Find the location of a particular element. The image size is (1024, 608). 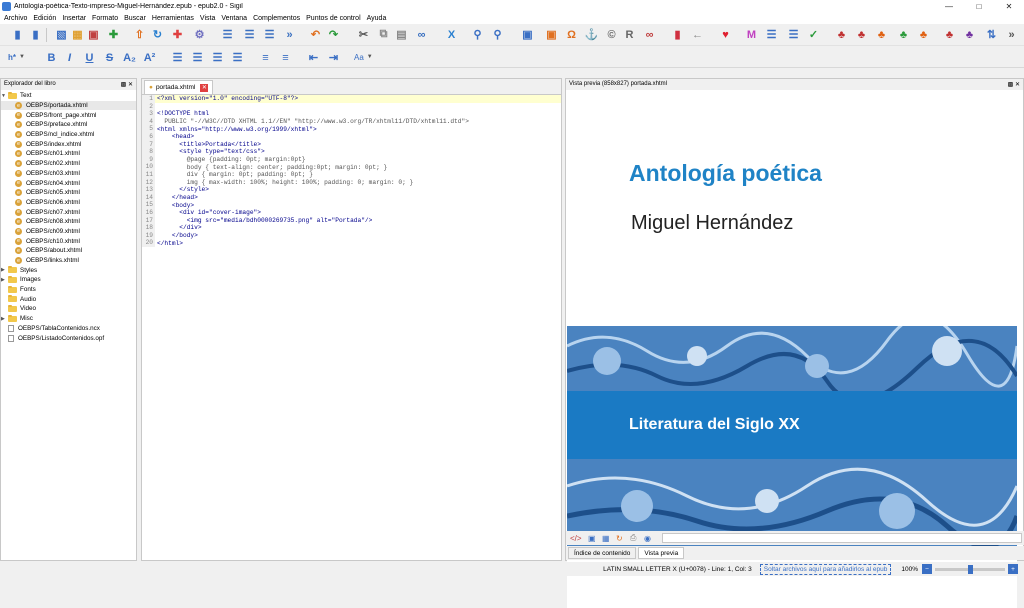

file-row: e OEBPS/ch02.xhtml is located at coordinates (68, 164).